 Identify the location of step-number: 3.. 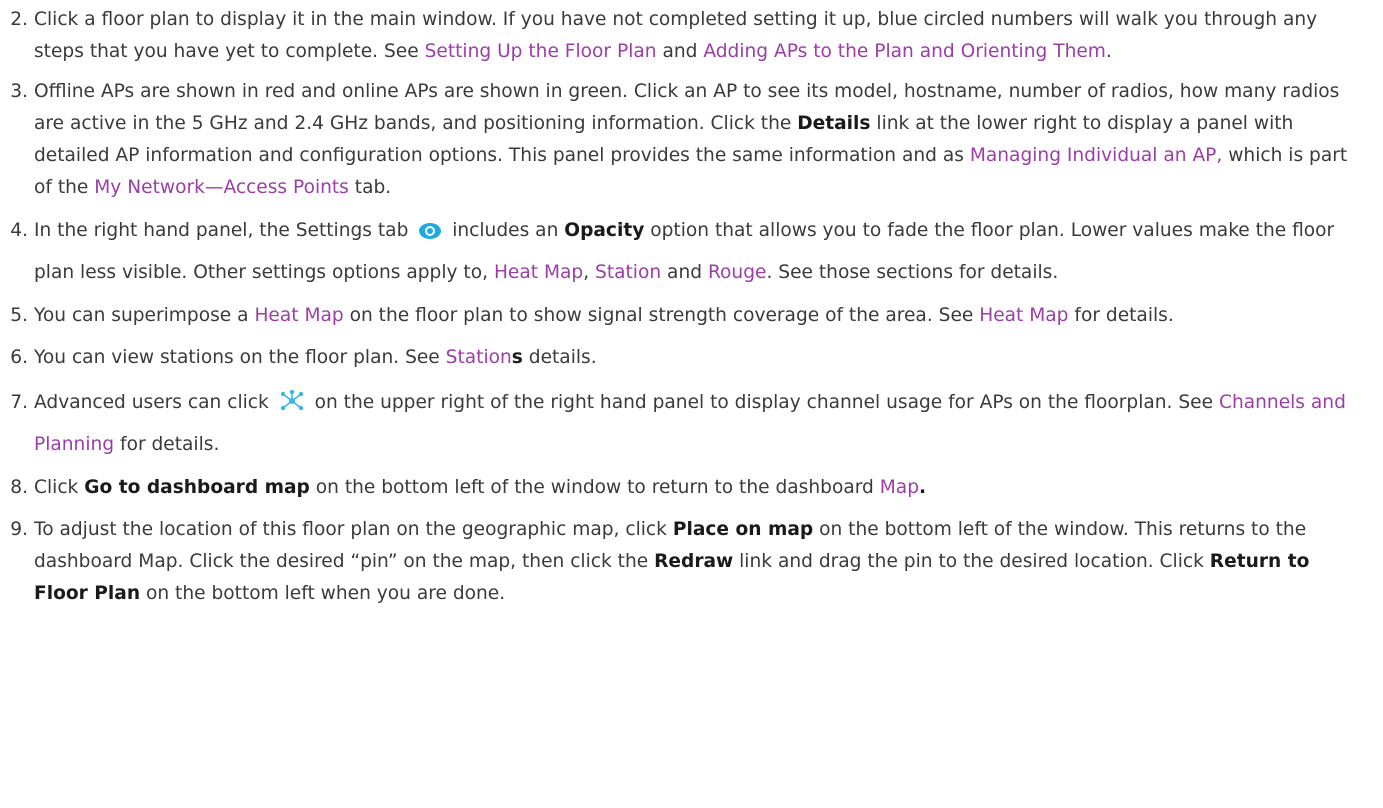
(19, 91).